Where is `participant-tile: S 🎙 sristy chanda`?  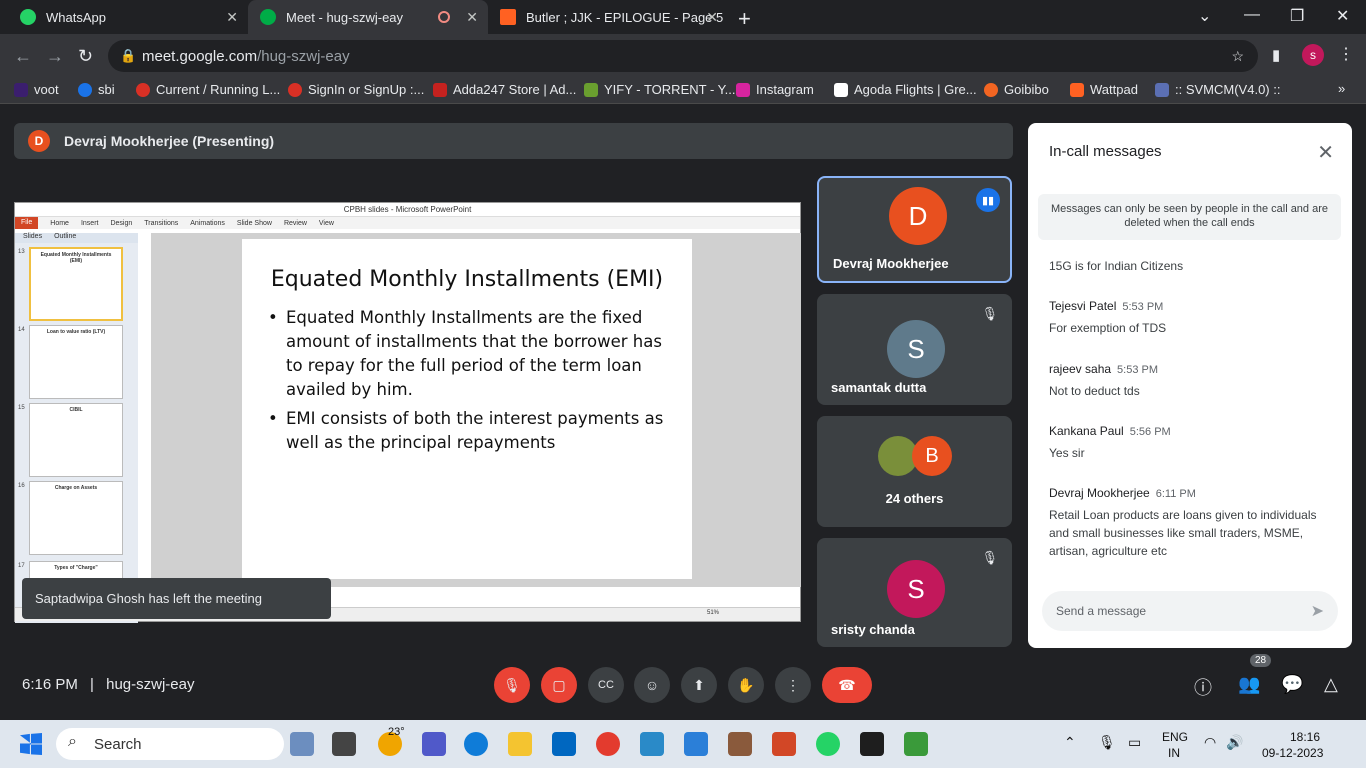
participant-tile: S 🎙 sristy chanda is located at coordinates (914, 592).